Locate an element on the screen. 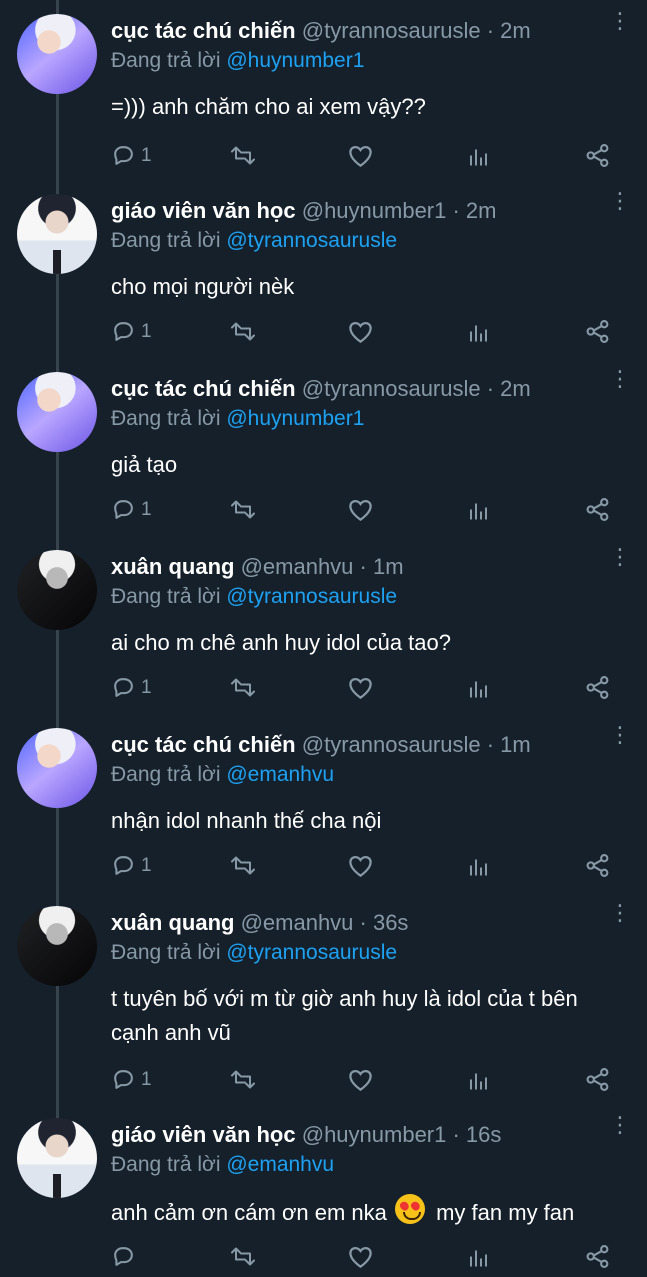  reply-button is located at coordinates (126, 1256).